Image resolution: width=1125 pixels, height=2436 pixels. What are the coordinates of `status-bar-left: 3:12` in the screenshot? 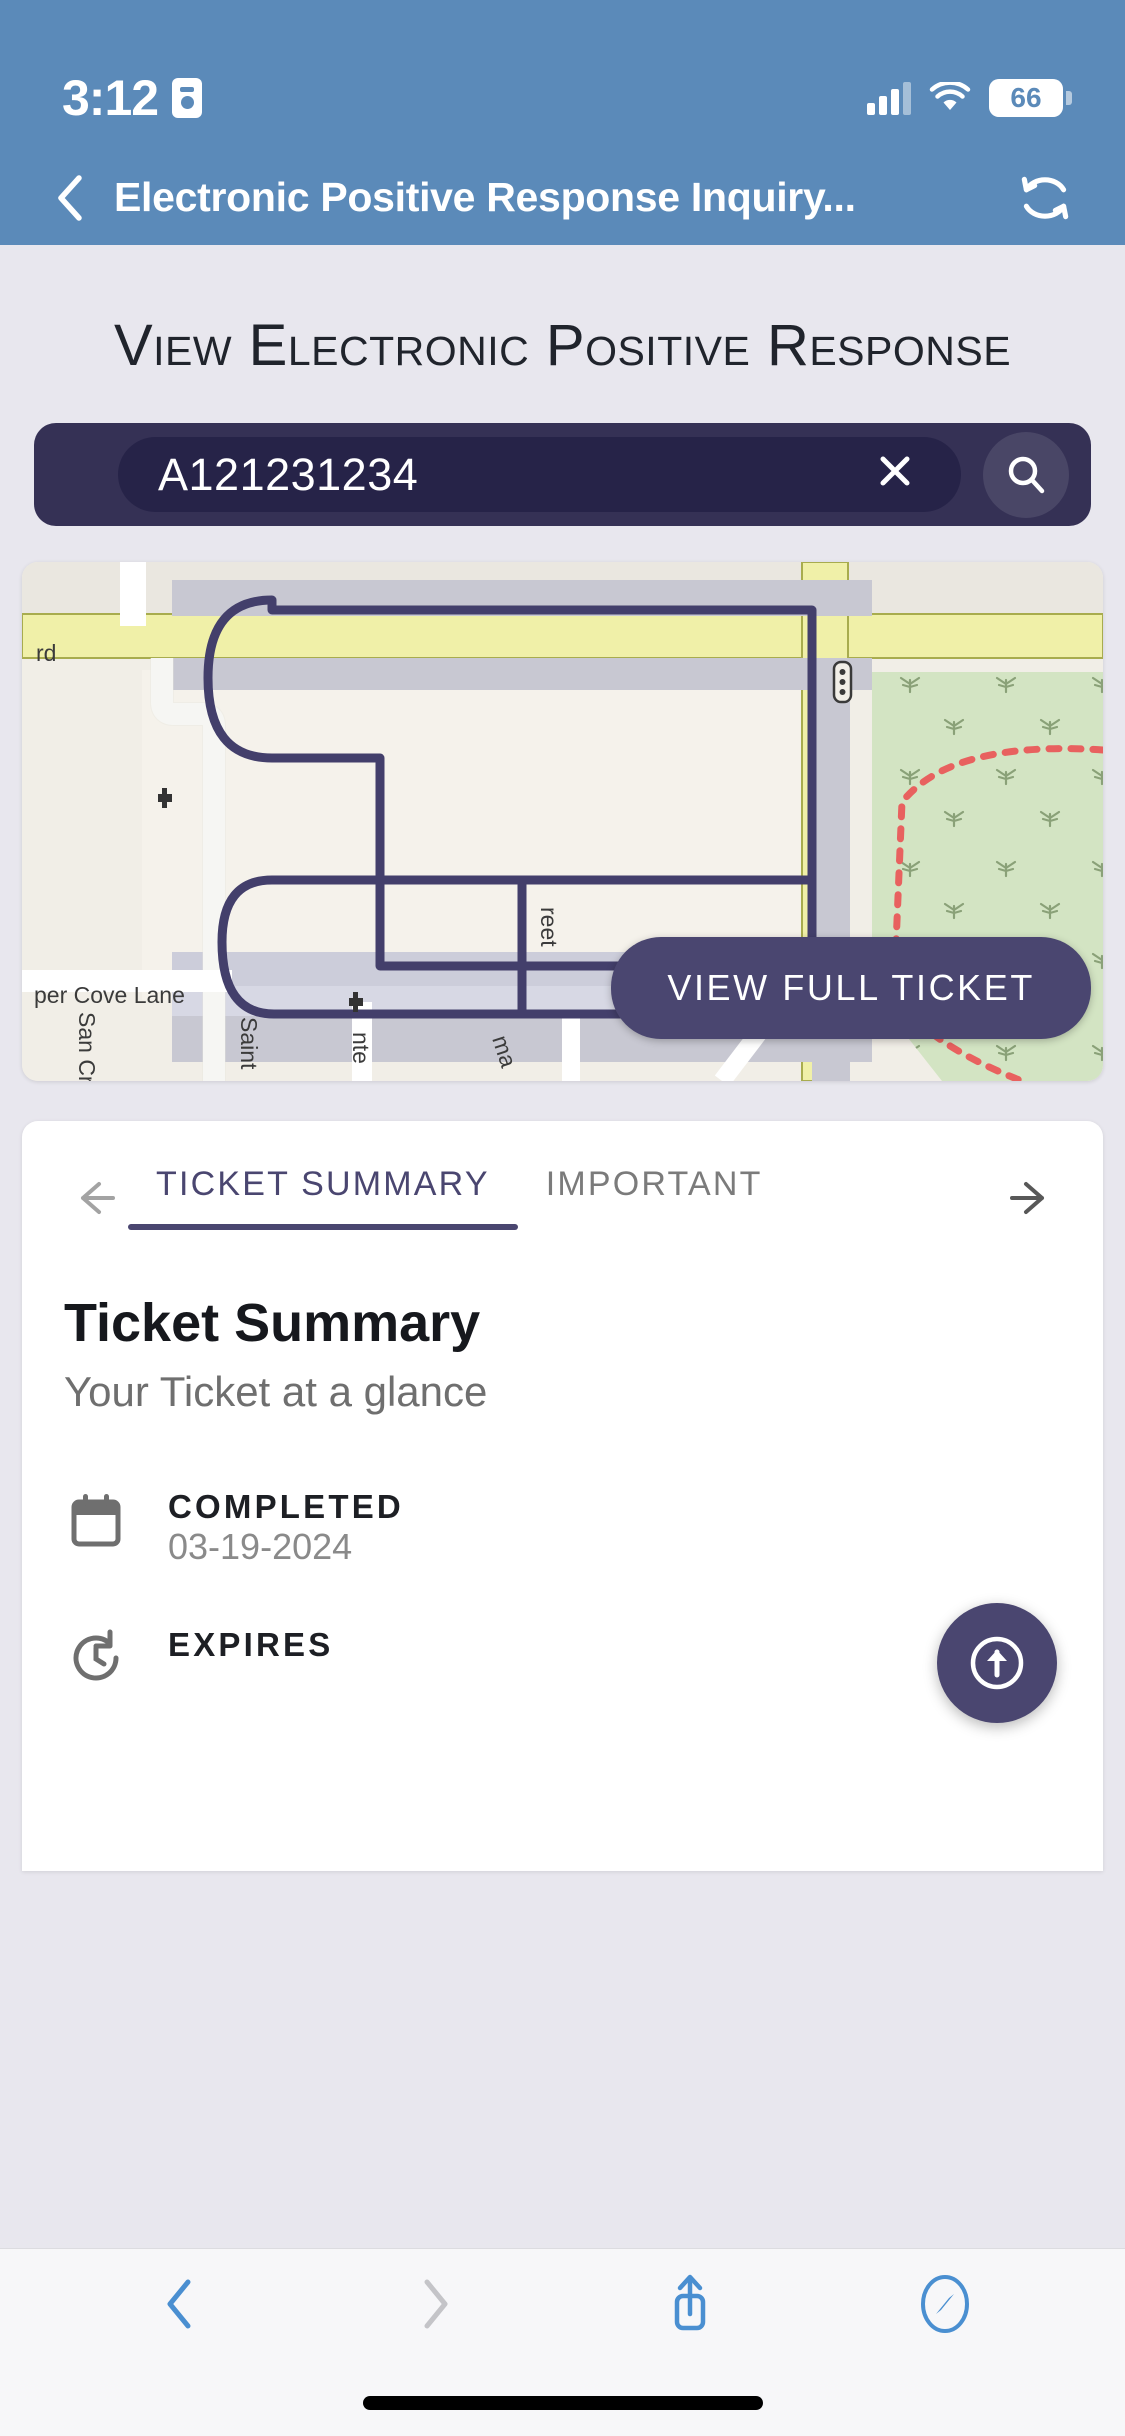 It's located at (132, 98).